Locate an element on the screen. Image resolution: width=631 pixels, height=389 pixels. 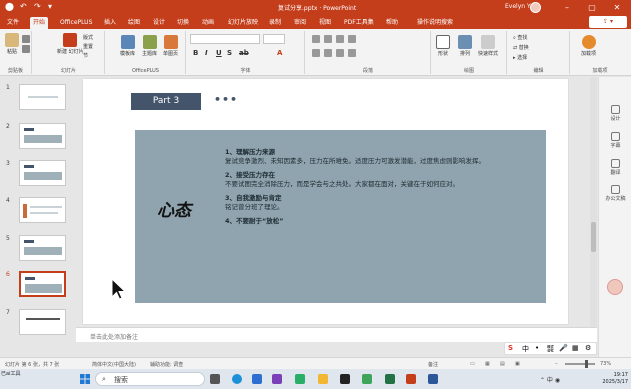
tab-file: 文件 is located at coordinates (13, 23).